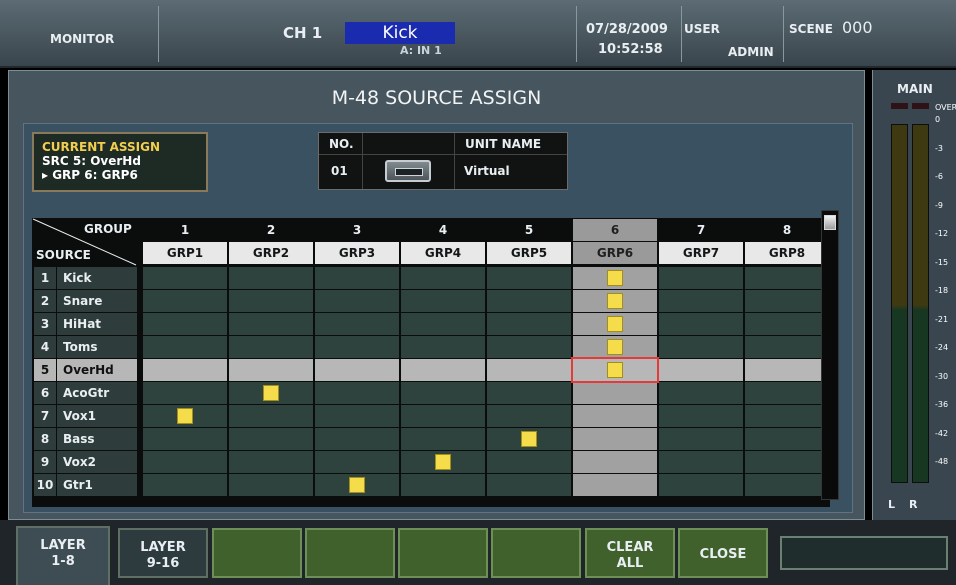 The height and width of the screenshot is (585, 956). Describe the element at coordinates (529, 253) in the screenshot. I see `group-name-header: GRP5` at that location.